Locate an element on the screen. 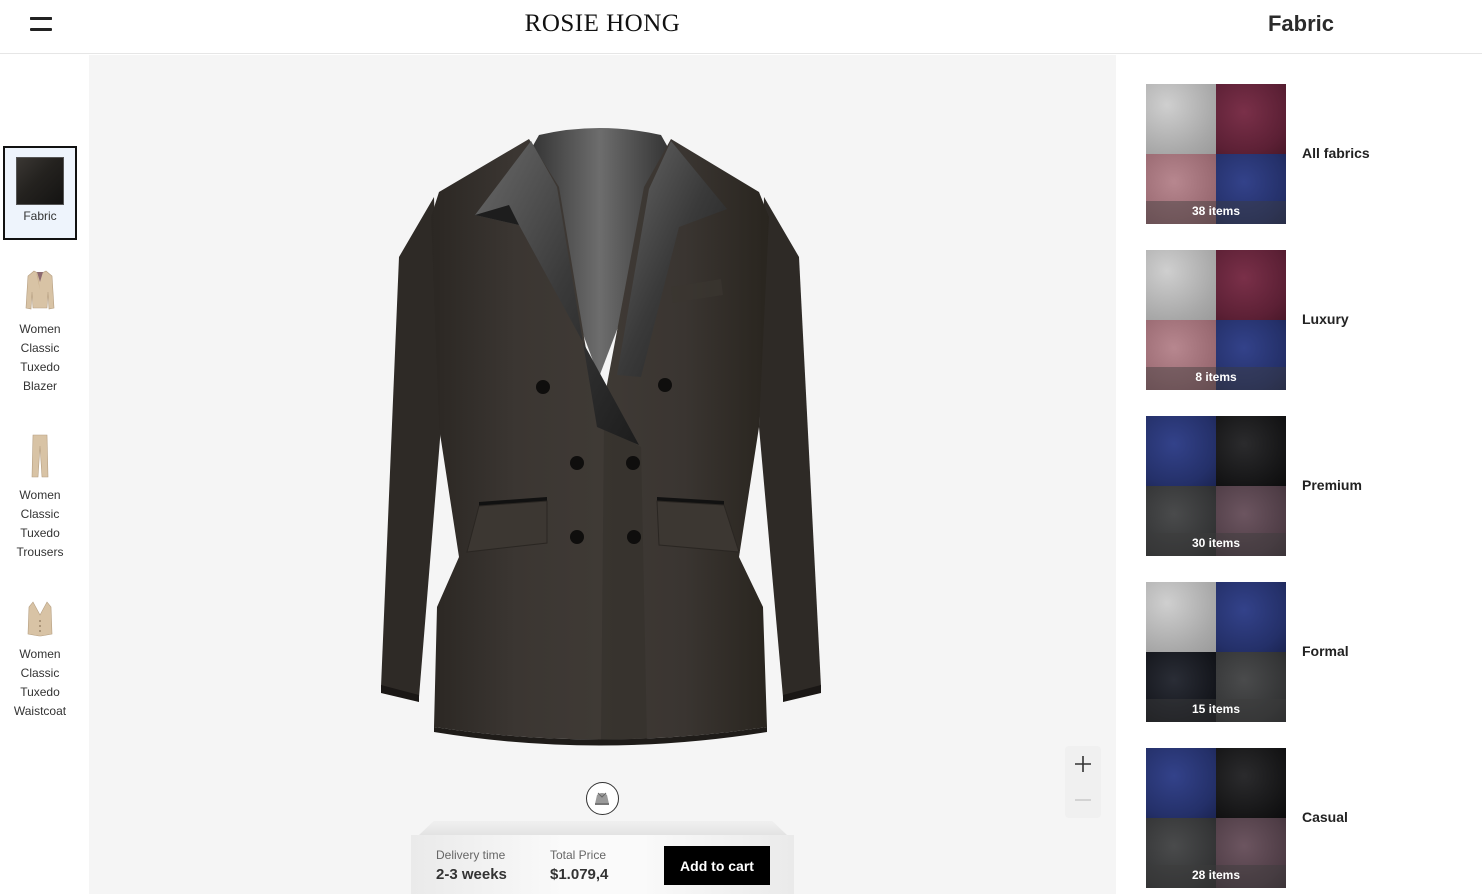 The image size is (1482, 894). rail-item-label: Women Classic Tuxedo Blazer is located at coordinates (40, 357).